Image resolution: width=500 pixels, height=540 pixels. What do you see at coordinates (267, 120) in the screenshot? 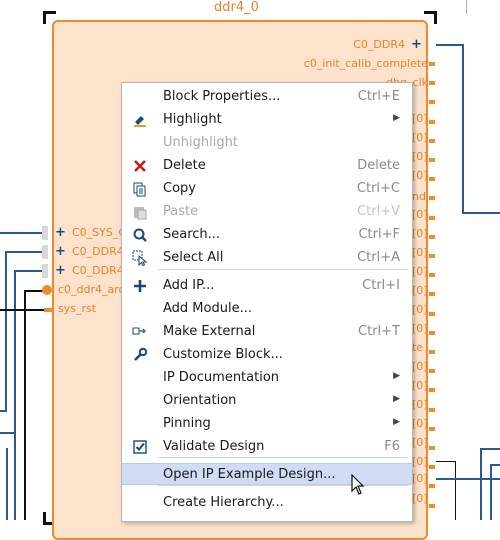
I see `menu-item-highlight: Highlight ▶` at bounding box center [267, 120].